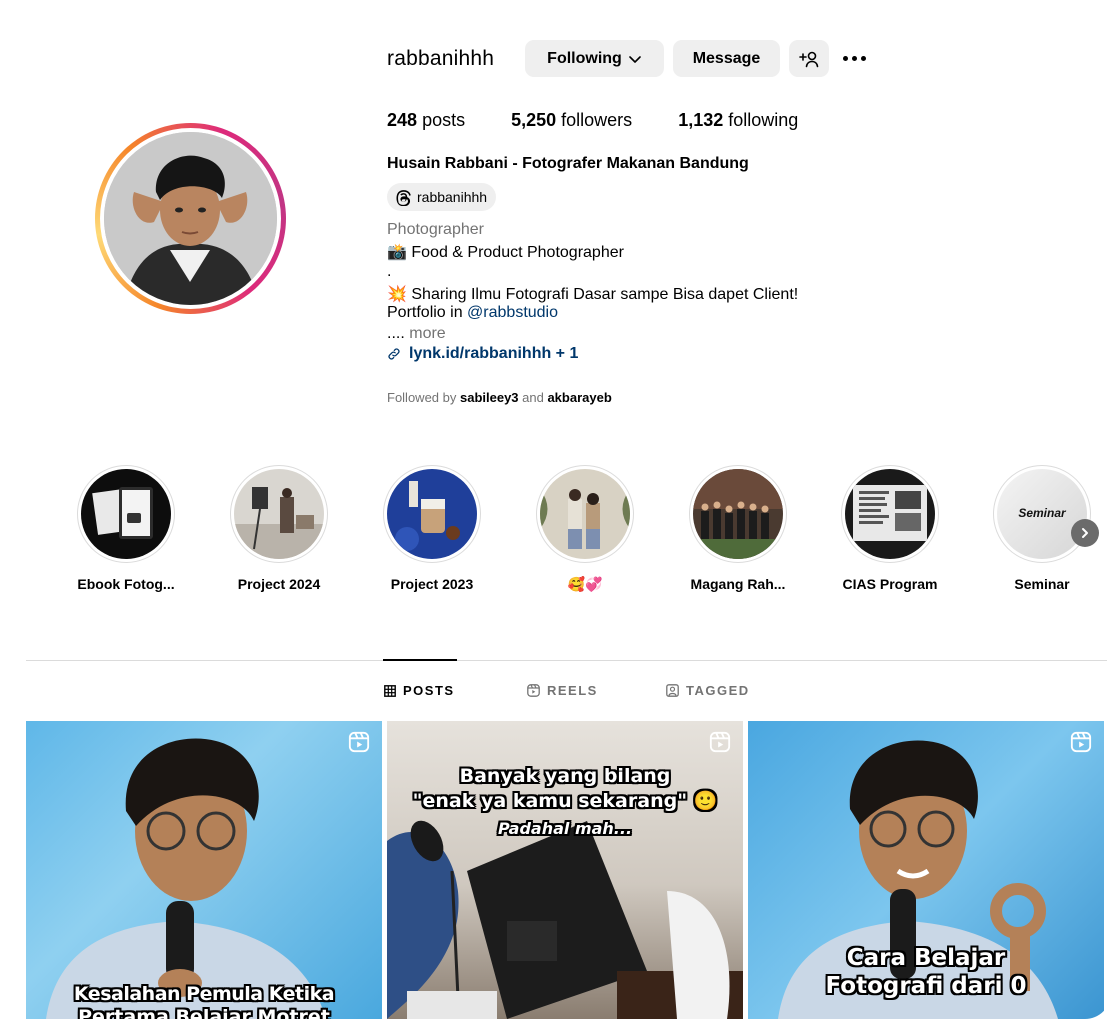 Image resolution: width=1111 pixels, height=1019 pixels. What do you see at coordinates (429, 690) in the screenshot?
I see `tab-posts-label: POSTS` at bounding box center [429, 690].